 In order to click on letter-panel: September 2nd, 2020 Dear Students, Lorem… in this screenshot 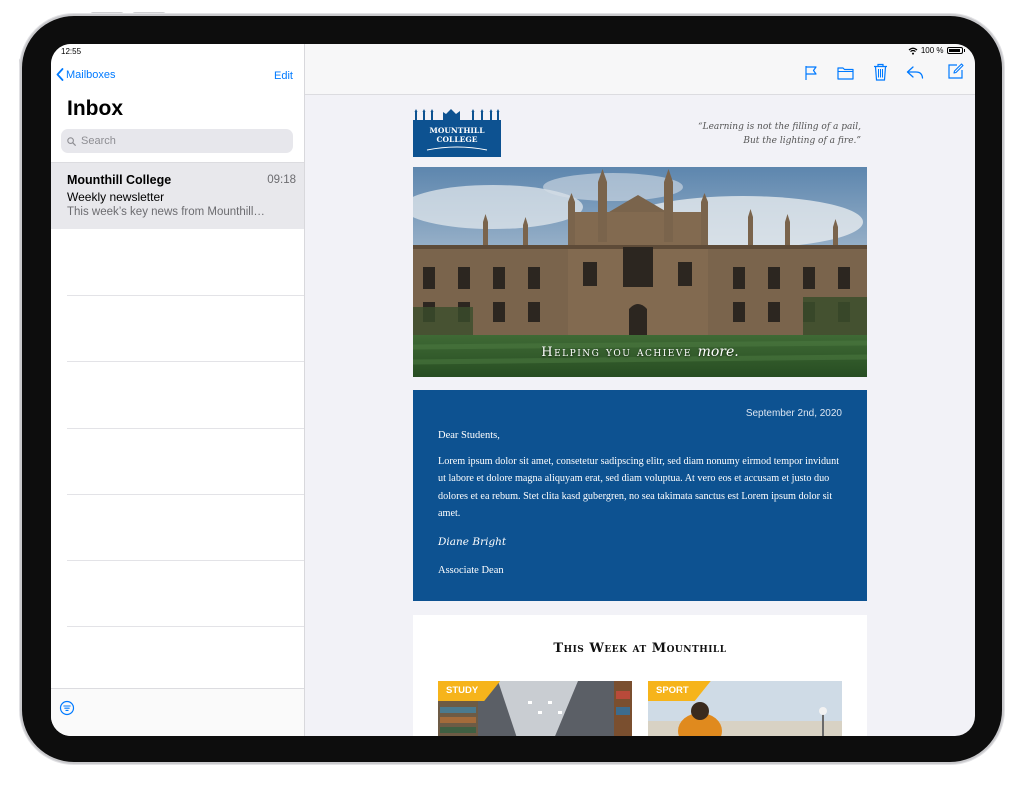, I will do `click(640, 495)`.